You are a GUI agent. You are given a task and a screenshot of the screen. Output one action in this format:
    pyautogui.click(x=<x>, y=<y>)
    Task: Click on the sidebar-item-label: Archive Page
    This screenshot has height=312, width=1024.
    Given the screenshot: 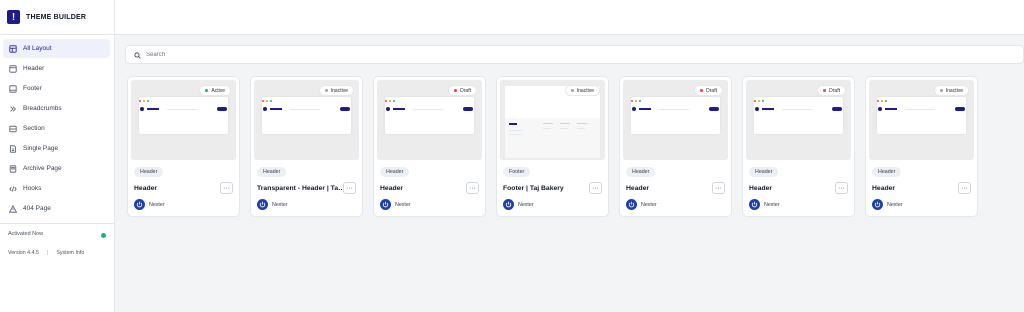 What is the action you would take?
    pyautogui.click(x=42, y=168)
    